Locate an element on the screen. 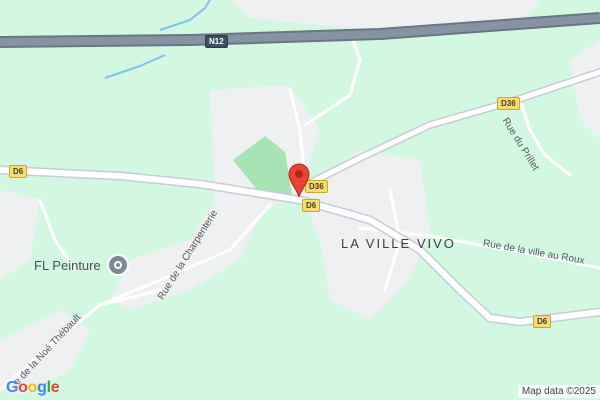  road-north-curve is located at coordinates (332, 81).